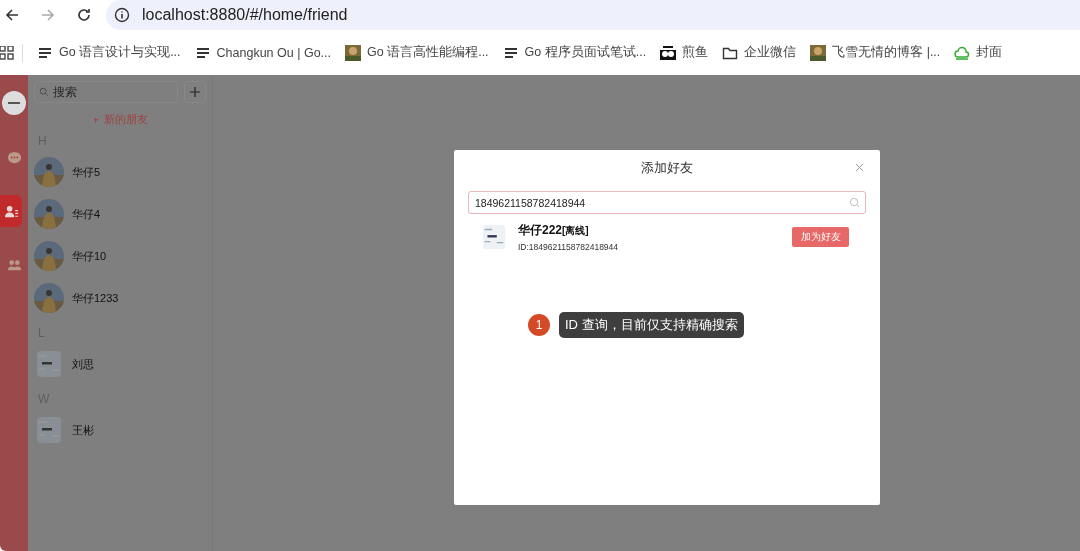 This screenshot has height=551, width=1080. What do you see at coordinates (667, 202) in the screenshot?
I see `search-field: 1849621158782418944` at bounding box center [667, 202].